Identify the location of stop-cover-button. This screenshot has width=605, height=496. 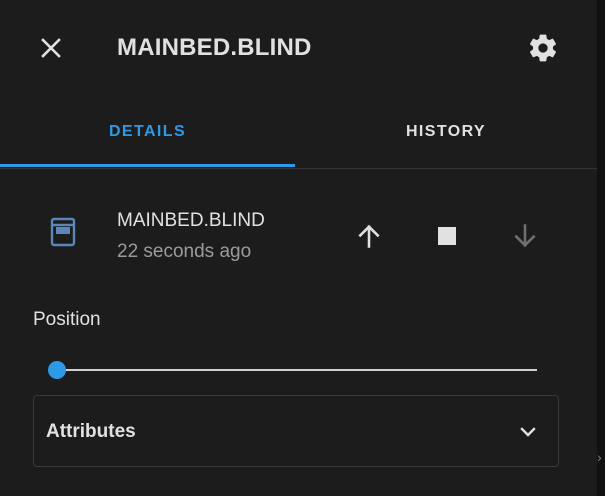
(447, 236).